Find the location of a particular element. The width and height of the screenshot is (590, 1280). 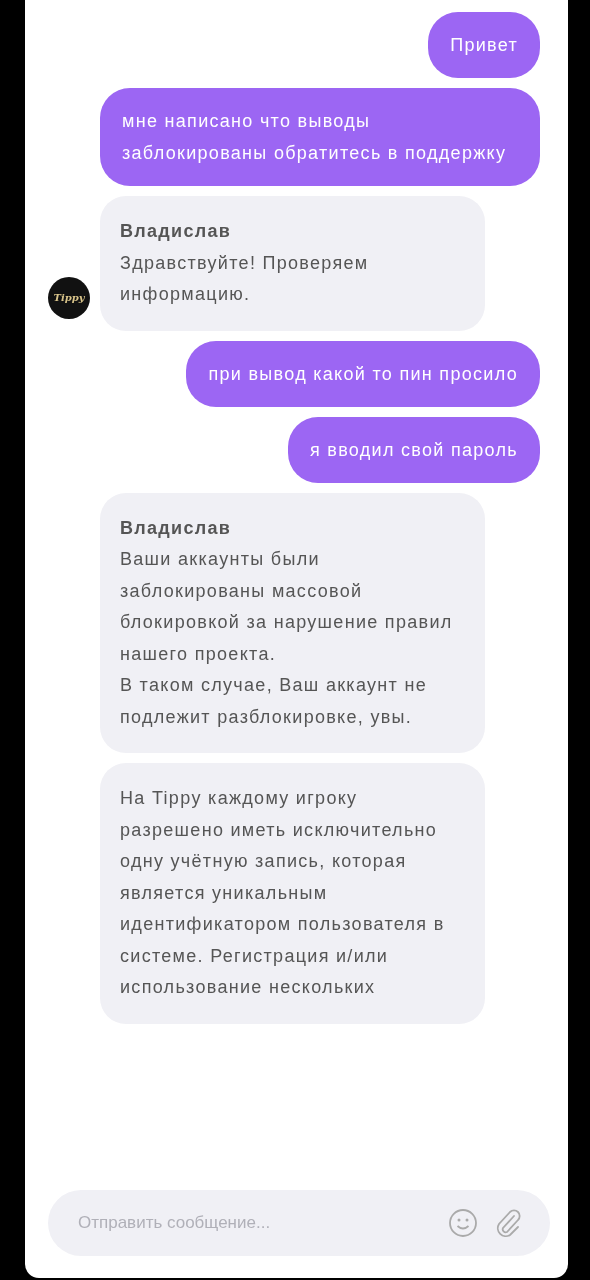

message-text: На Tippy каждому игроку разрешено иметь исключительно одну учётную запись, которая является уникальным идентификатором пользователя в системе. Регистрация и/или использование нескольких is located at coordinates (283, 893).